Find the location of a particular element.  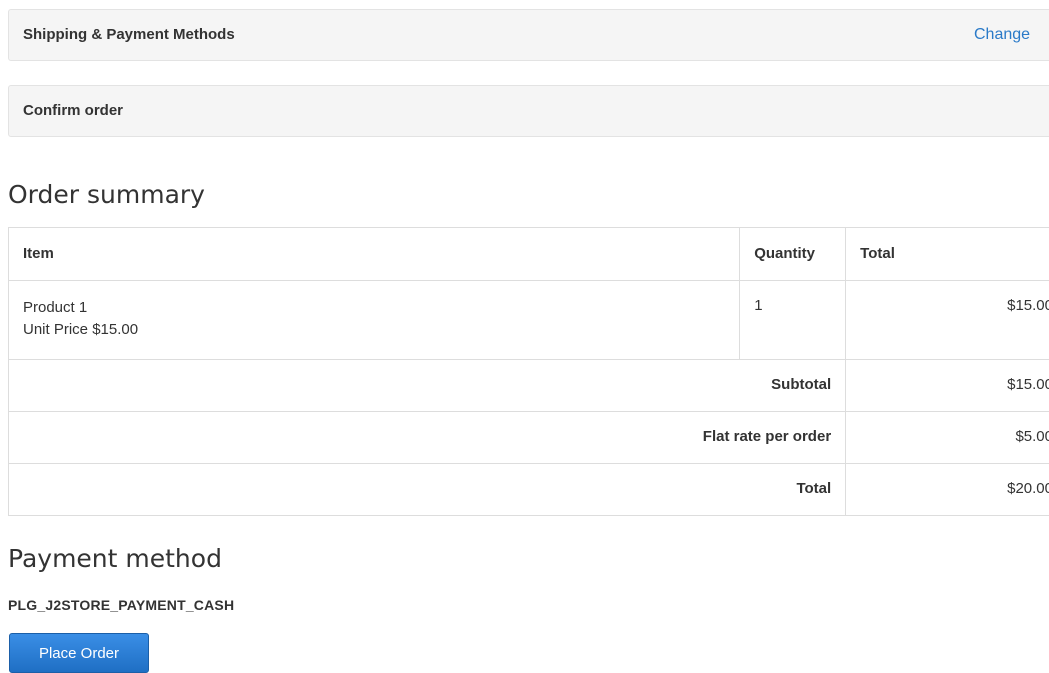

column-header-quantity: Quantity is located at coordinates (793, 254).